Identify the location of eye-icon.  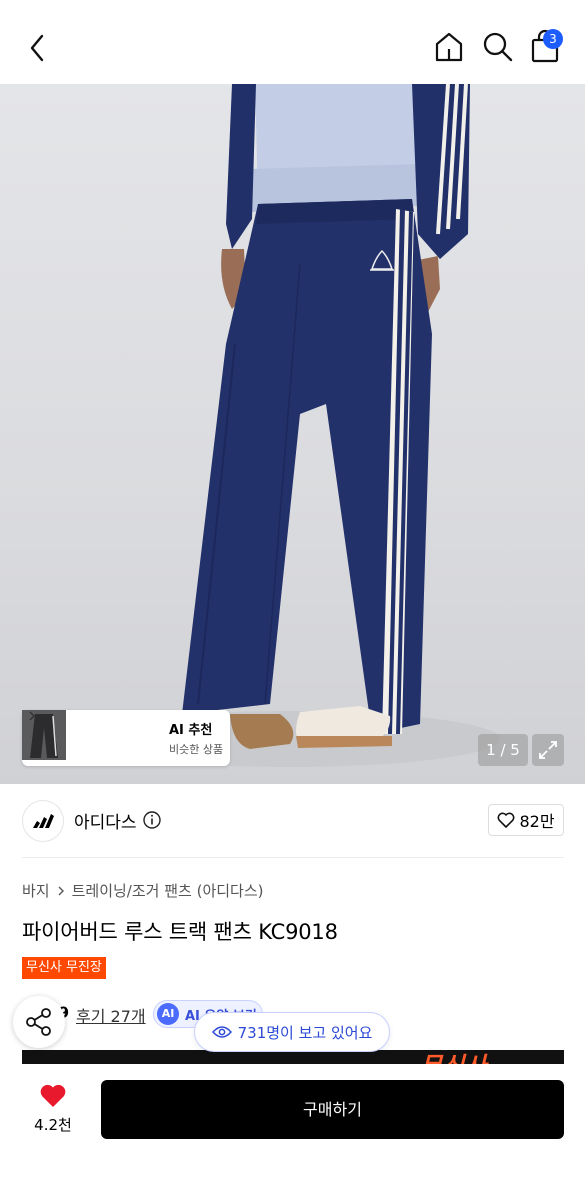
(221, 1032).